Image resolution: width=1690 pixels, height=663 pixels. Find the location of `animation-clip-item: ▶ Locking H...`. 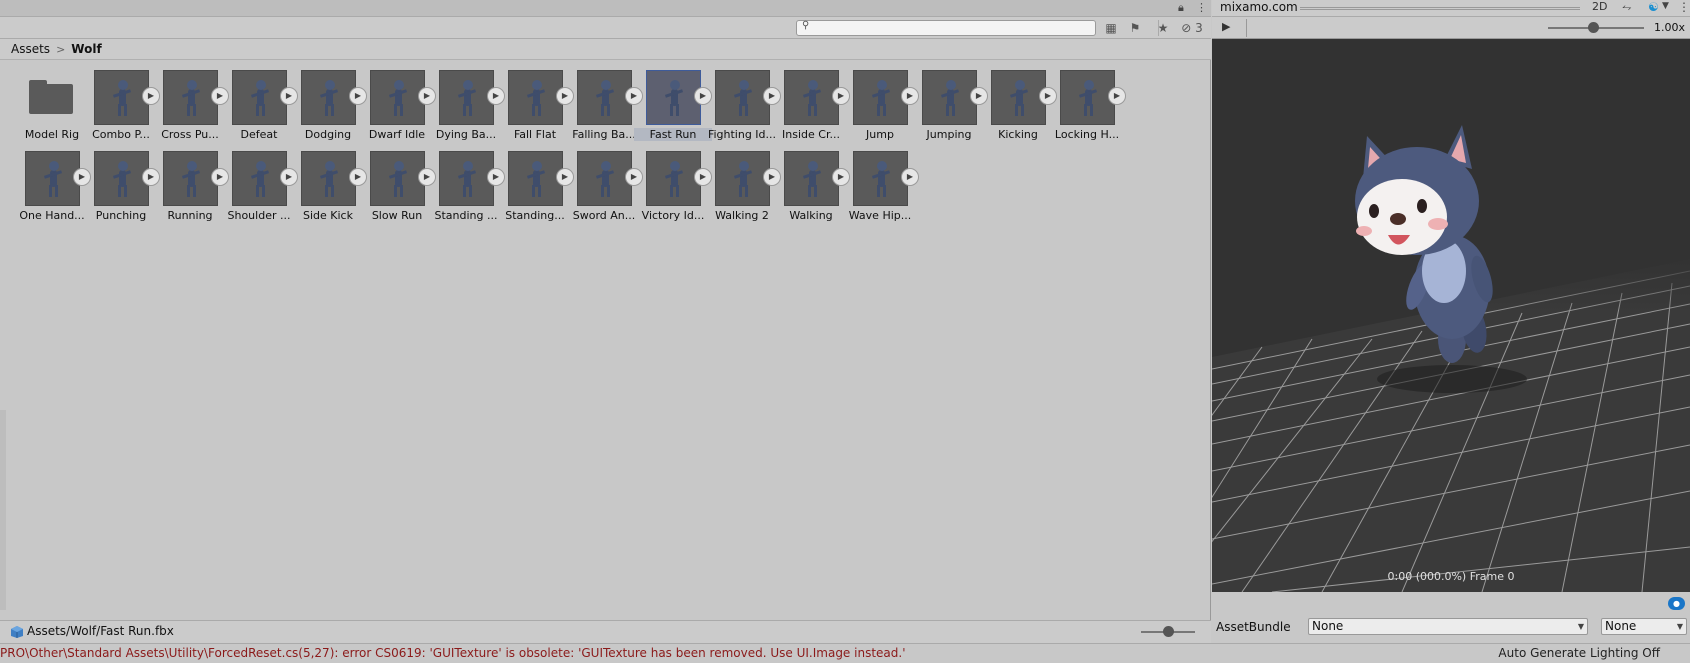

animation-clip-item: ▶ Locking H... is located at coordinates (1089, 110).